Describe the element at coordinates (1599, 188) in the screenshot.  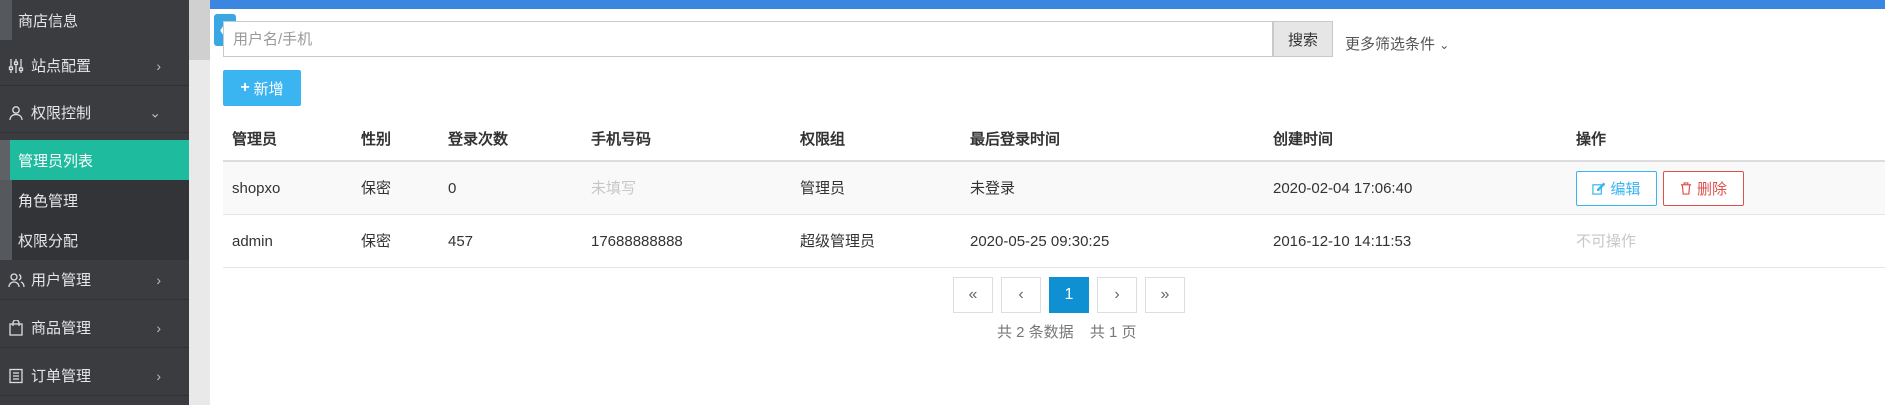
I see `edit-icon` at that location.